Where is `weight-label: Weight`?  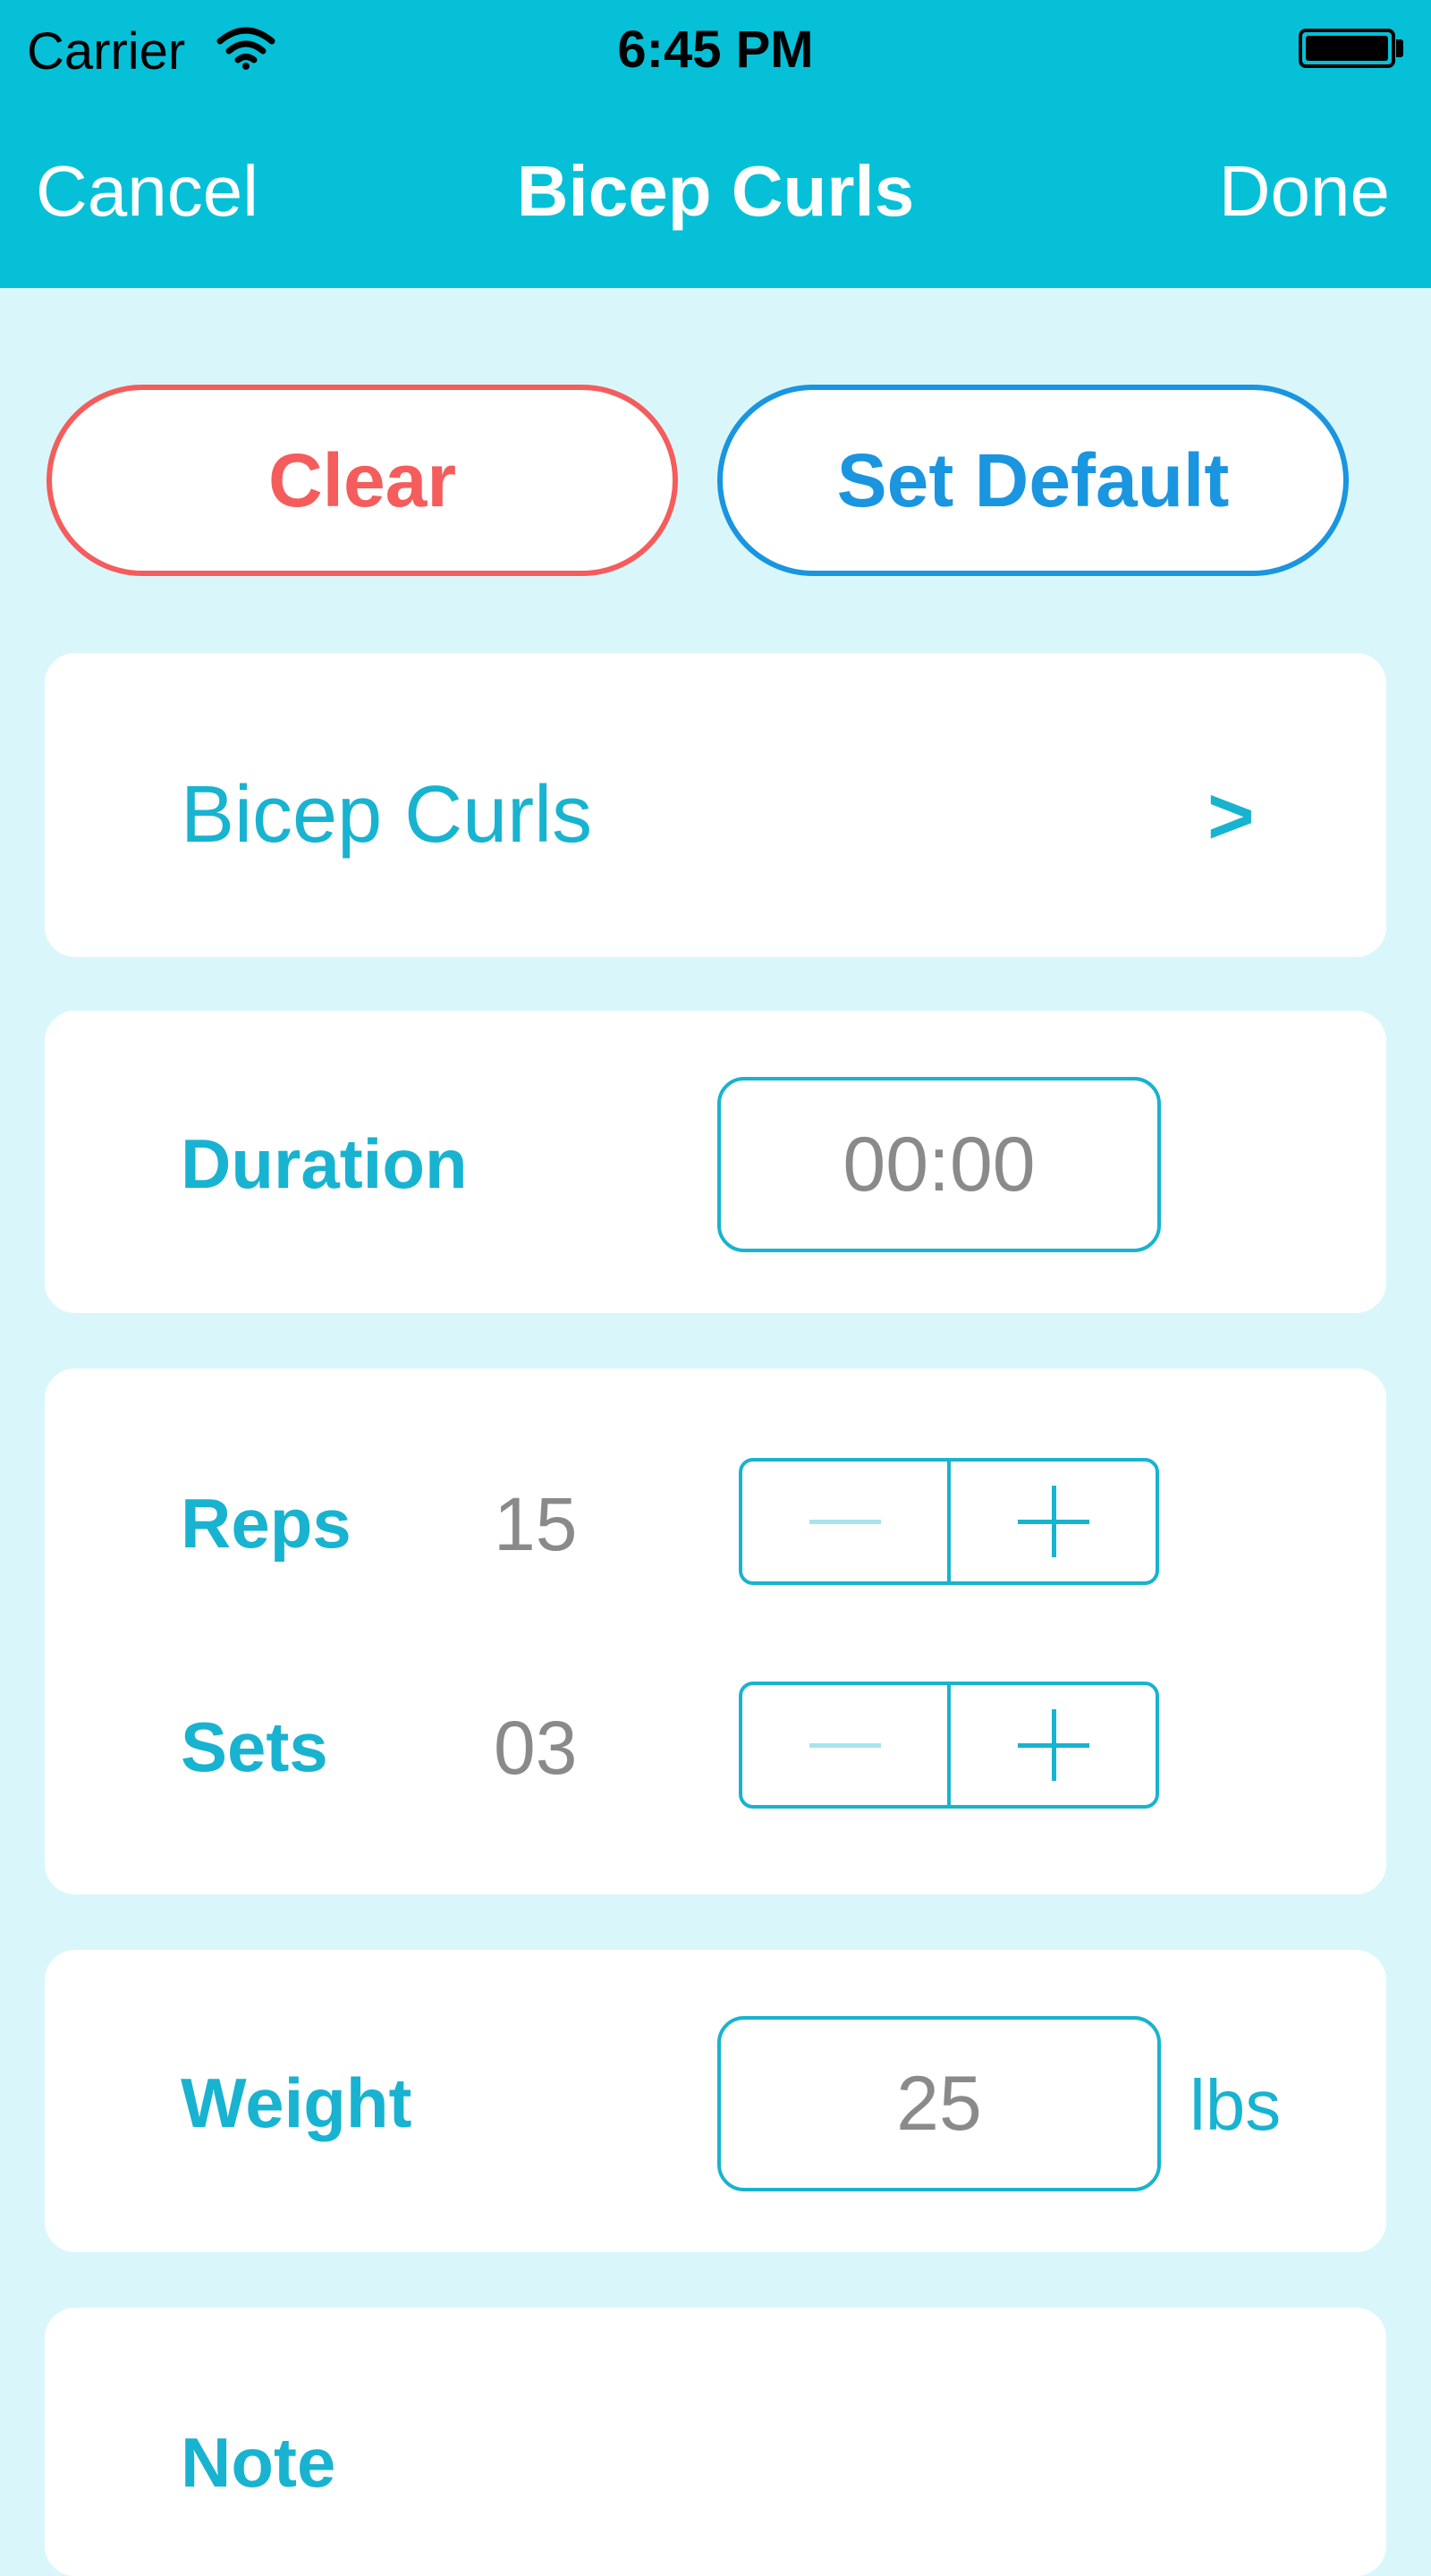
weight-label: Weight is located at coordinates (296, 2102).